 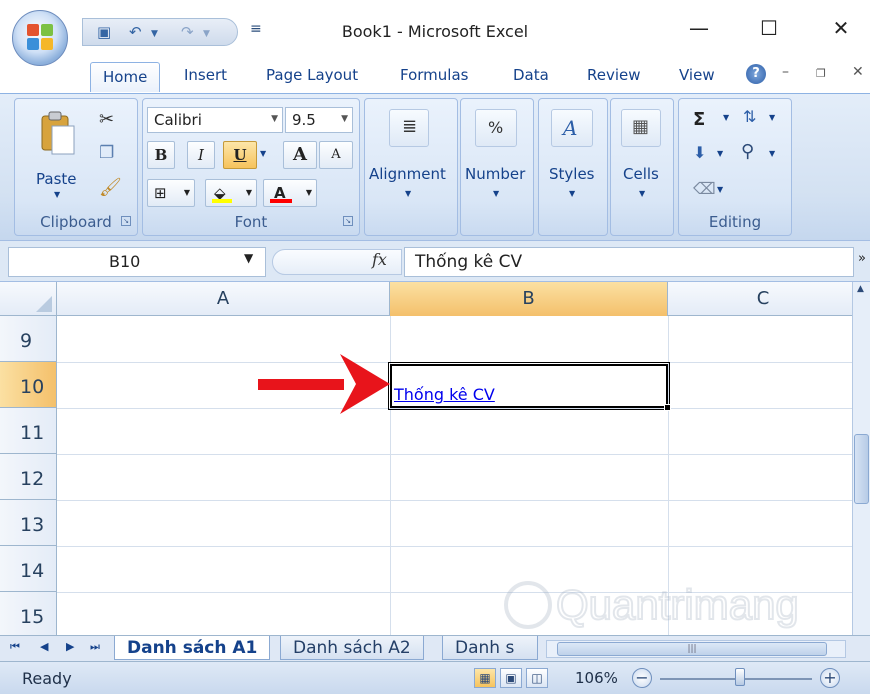 I want to click on font-color-button: A ▼, so click(x=290, y=193).